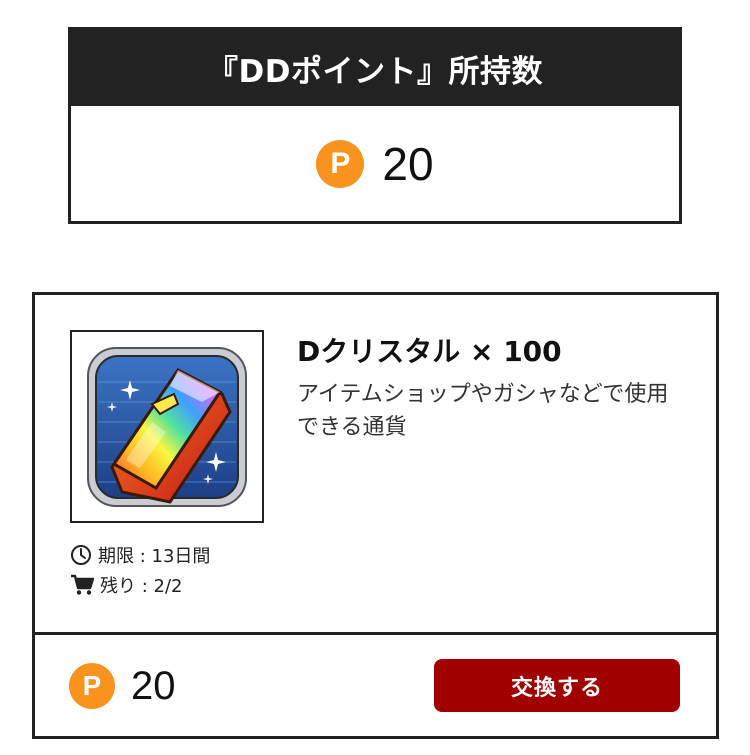 Image resolution: width=750 pixels, height=755 pixels. What do you see at coordinates (375, 163) in the screenshot?
I see `points-balance: P 20` at bounding box center [375, 163].